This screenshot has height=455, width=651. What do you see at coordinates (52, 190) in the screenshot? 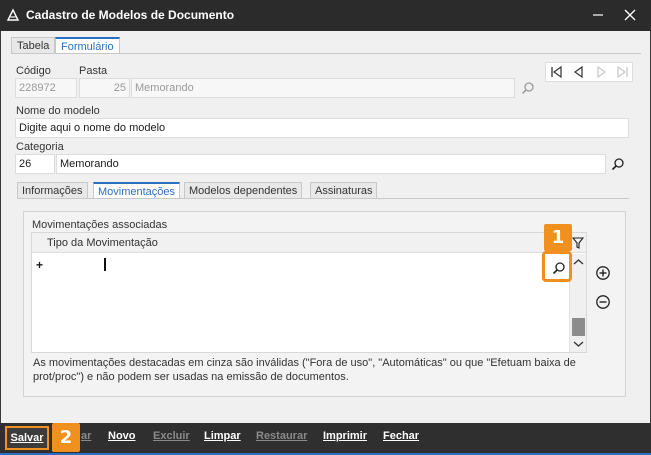
I see `tab-informacoes: Informações` at bounding box center [52, 190].